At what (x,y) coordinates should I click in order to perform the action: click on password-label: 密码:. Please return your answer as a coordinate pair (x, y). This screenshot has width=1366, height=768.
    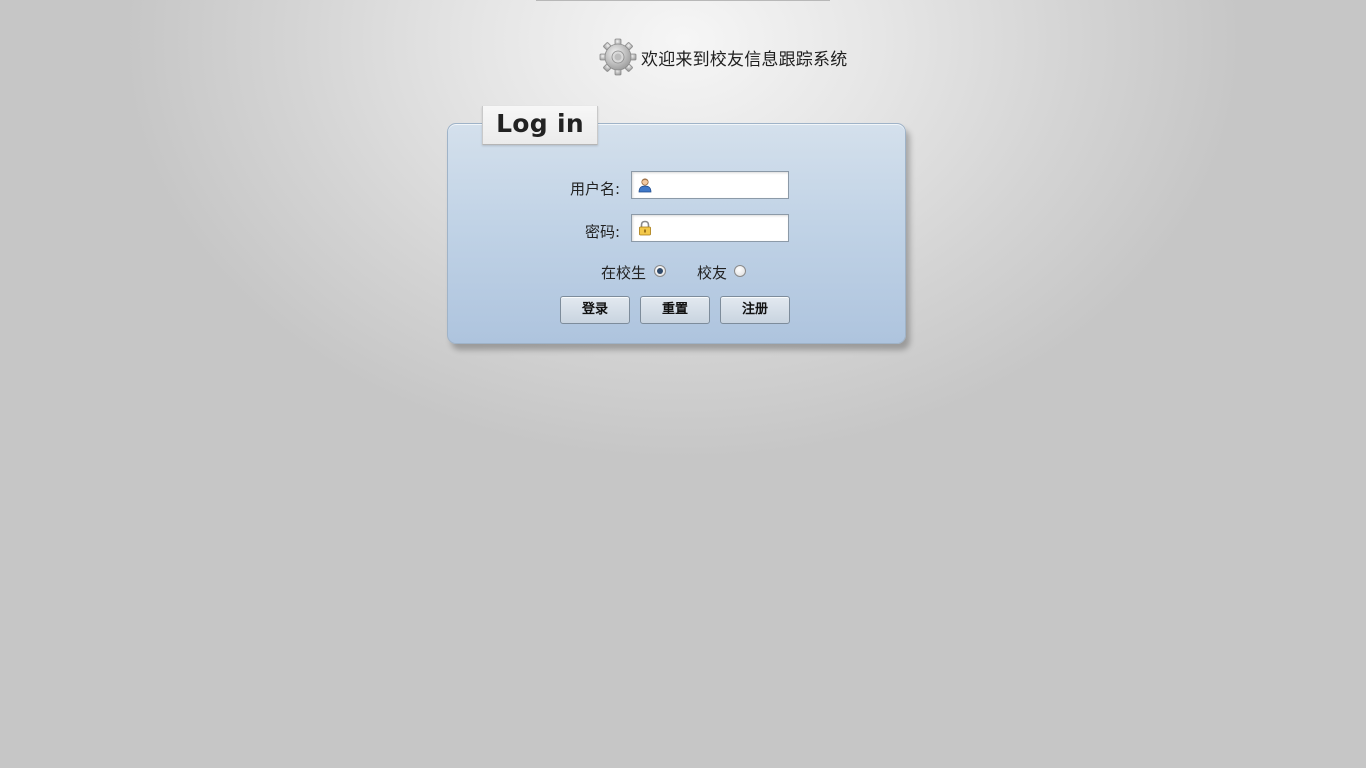
    Looking at the image, I should click on (602, 232).